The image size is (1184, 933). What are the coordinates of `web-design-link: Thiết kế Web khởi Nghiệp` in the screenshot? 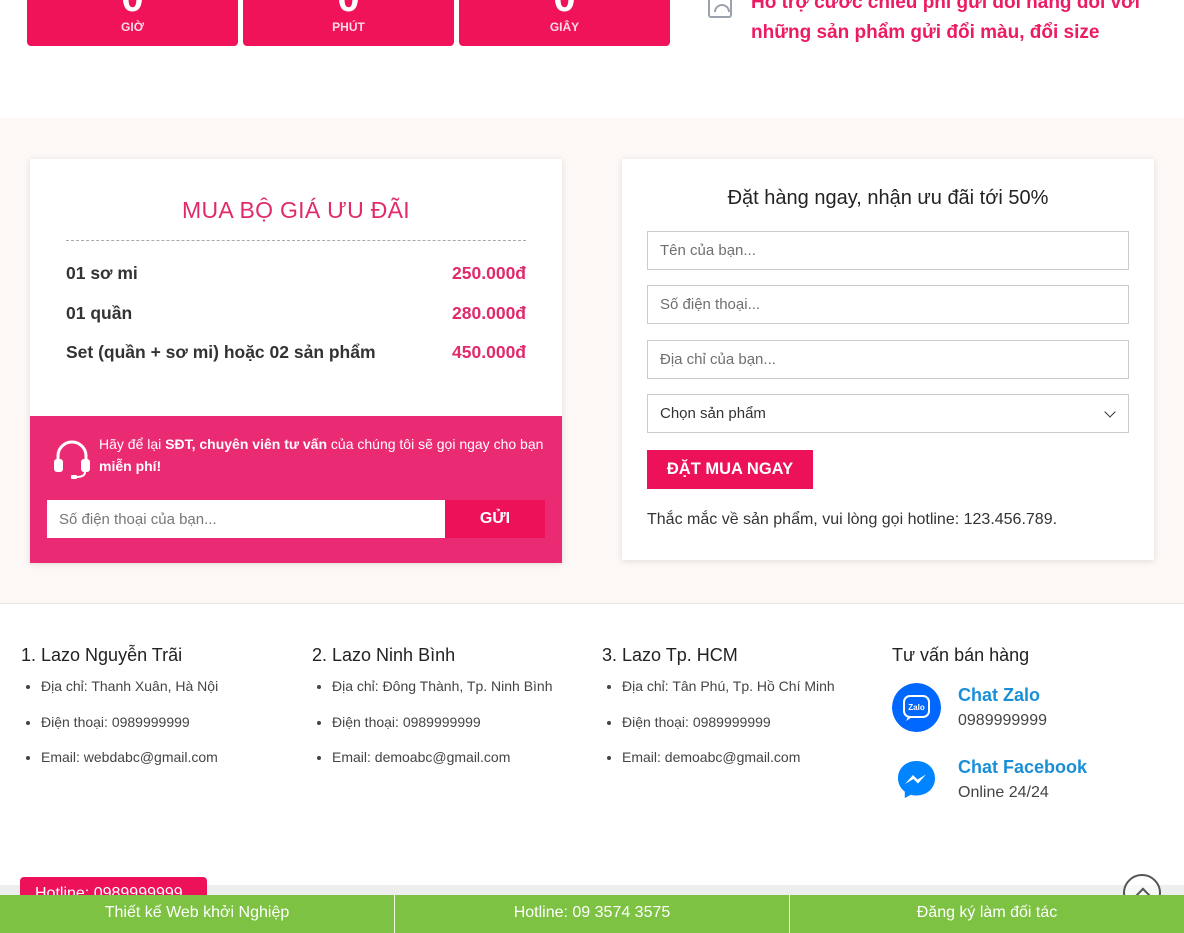 It's located at (197, 914).